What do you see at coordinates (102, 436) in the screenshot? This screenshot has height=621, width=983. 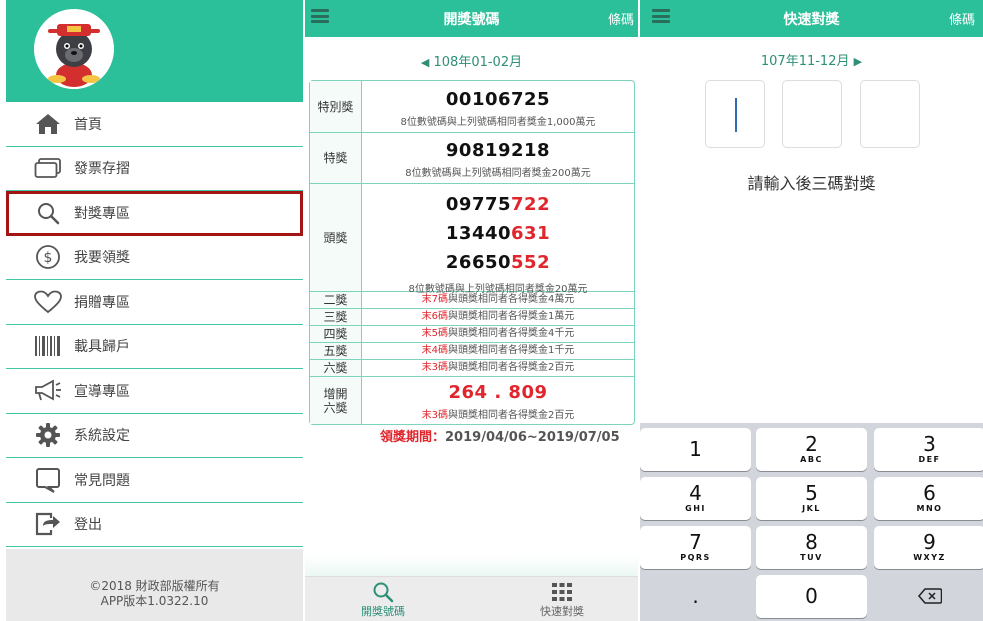 I see `menu-label: 系統設定` at bounding box center [102, 436].